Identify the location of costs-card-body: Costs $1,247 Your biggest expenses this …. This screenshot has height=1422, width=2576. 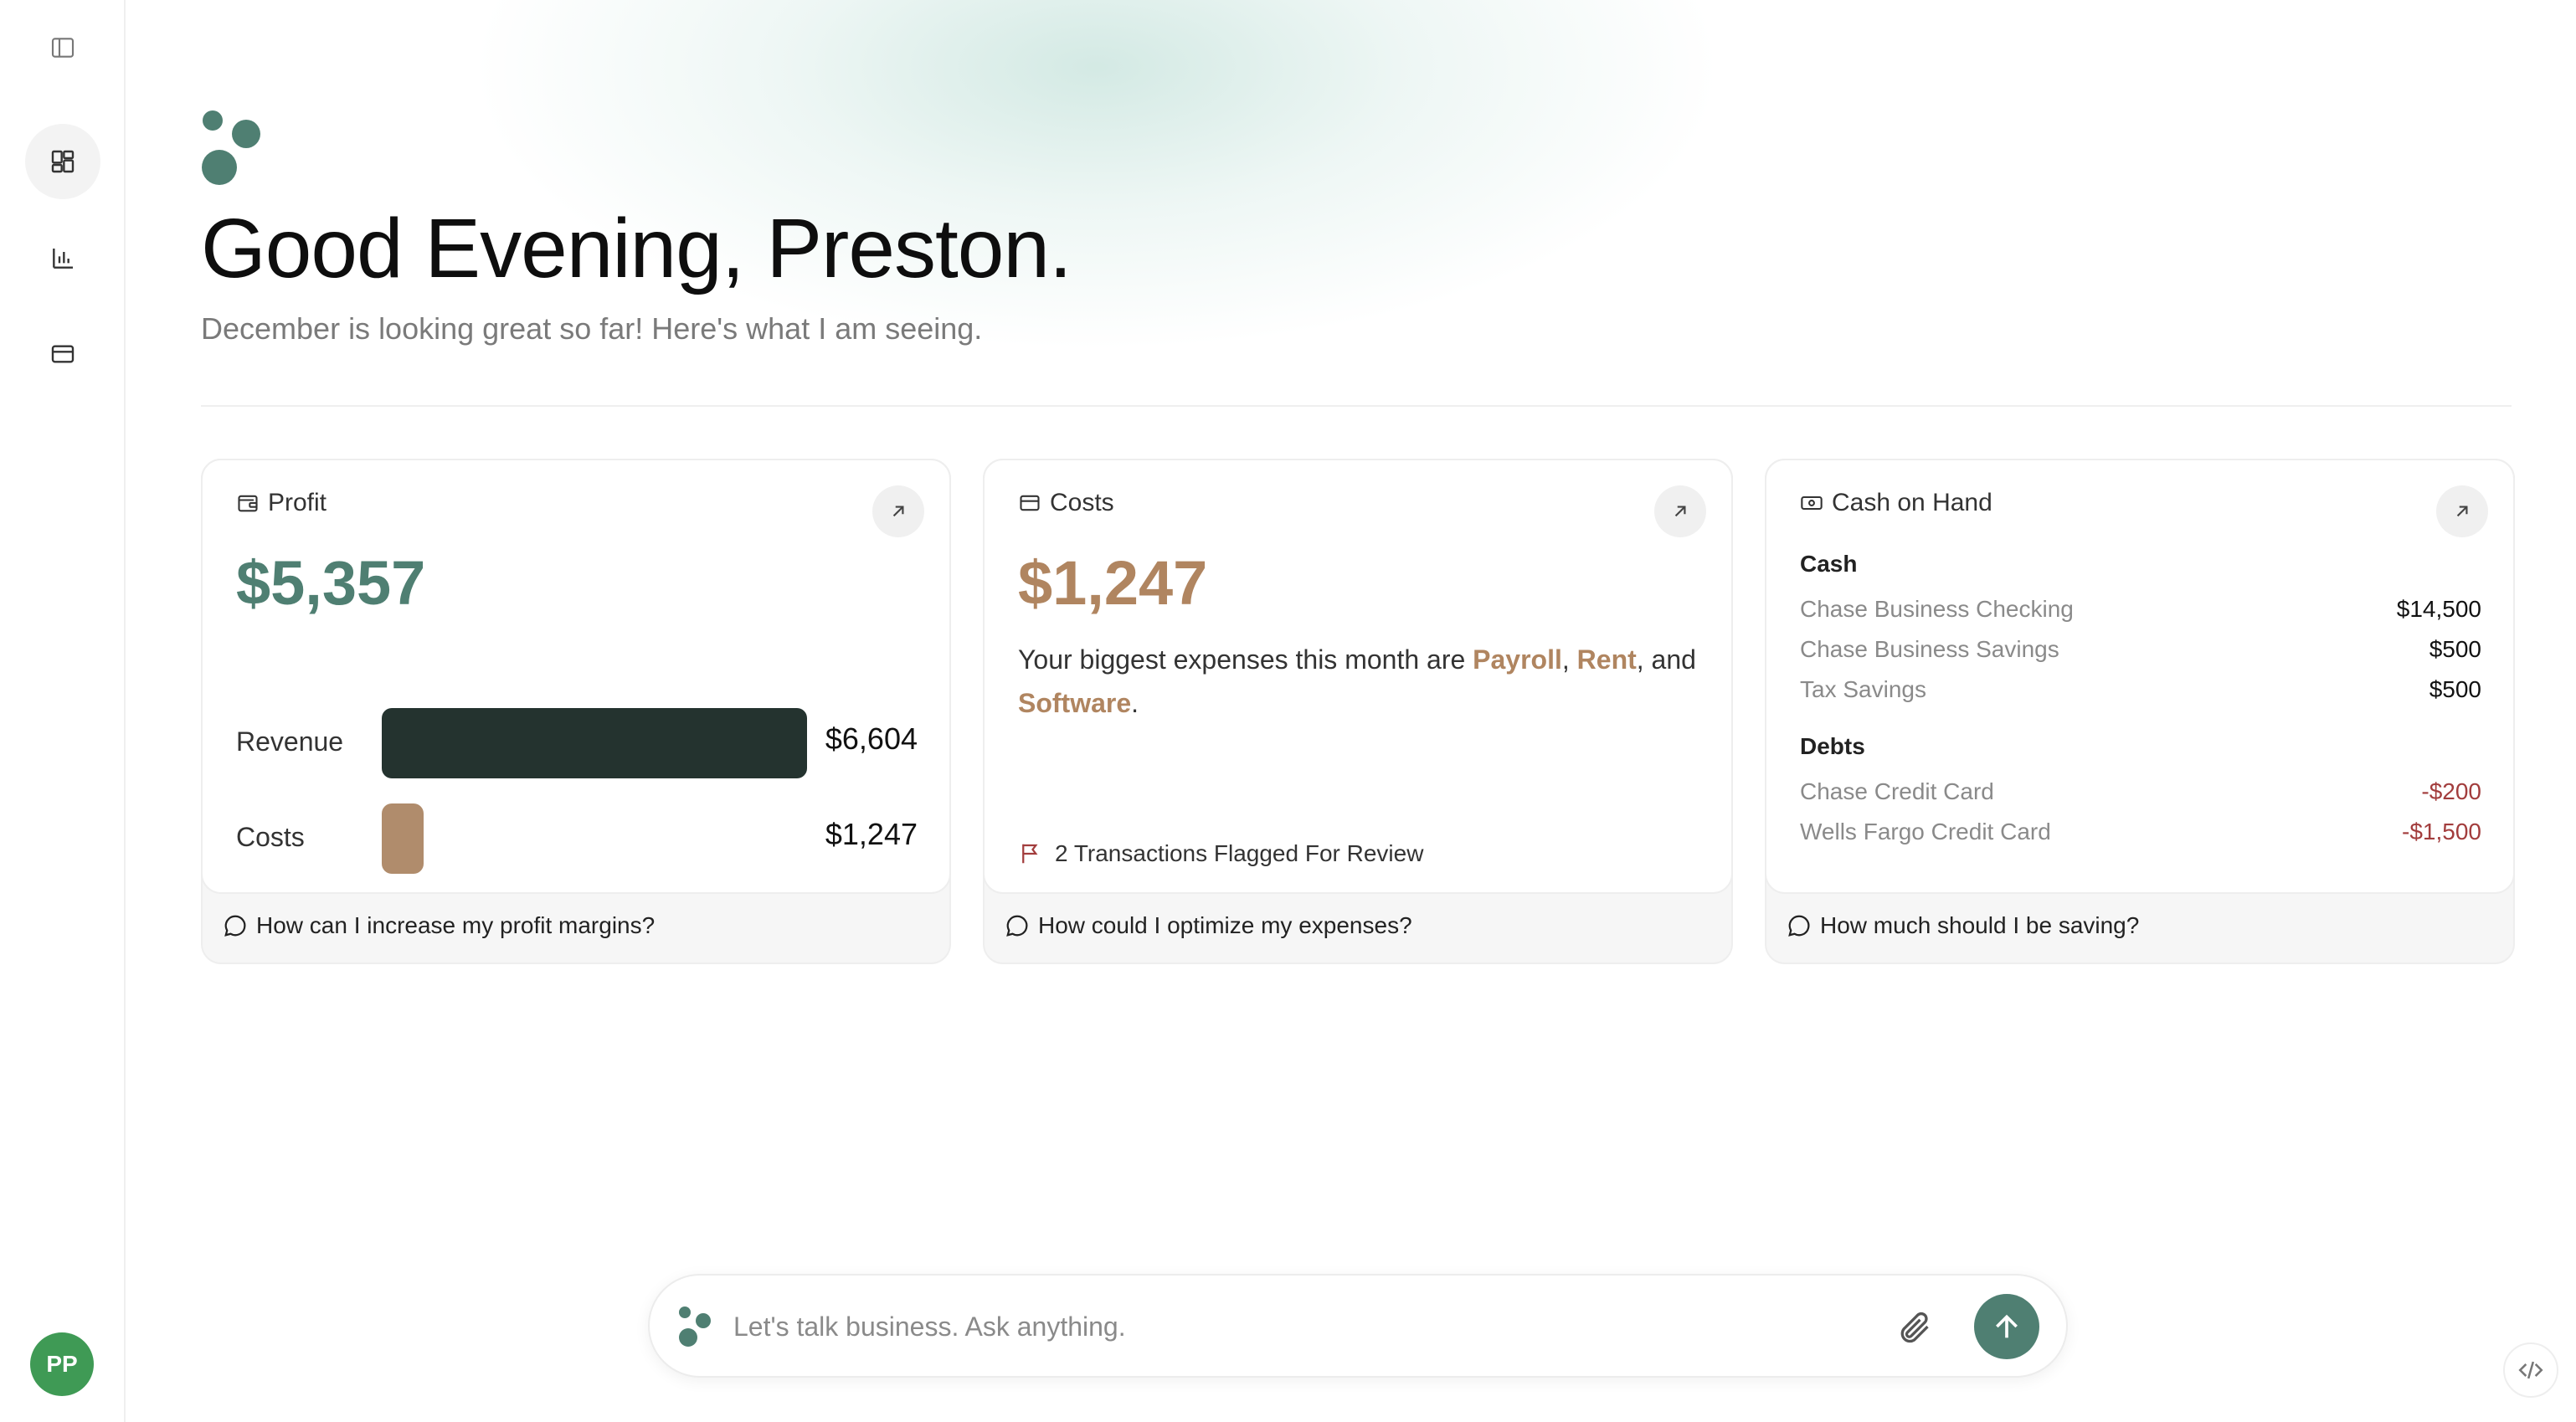
(1358, 676).